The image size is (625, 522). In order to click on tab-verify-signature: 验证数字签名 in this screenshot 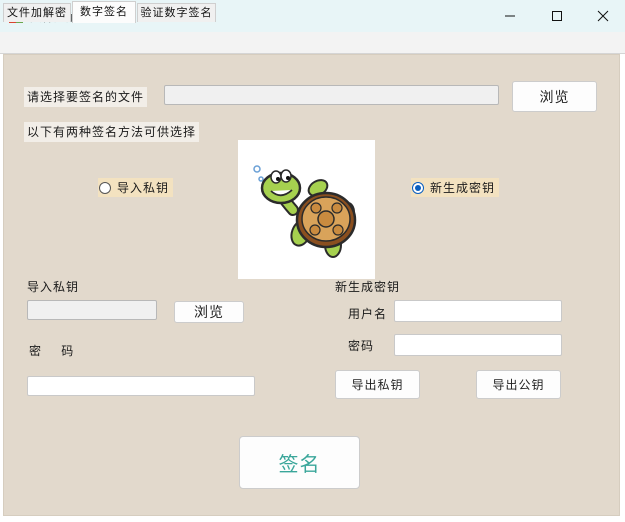, I will do `click(176, 12)`.